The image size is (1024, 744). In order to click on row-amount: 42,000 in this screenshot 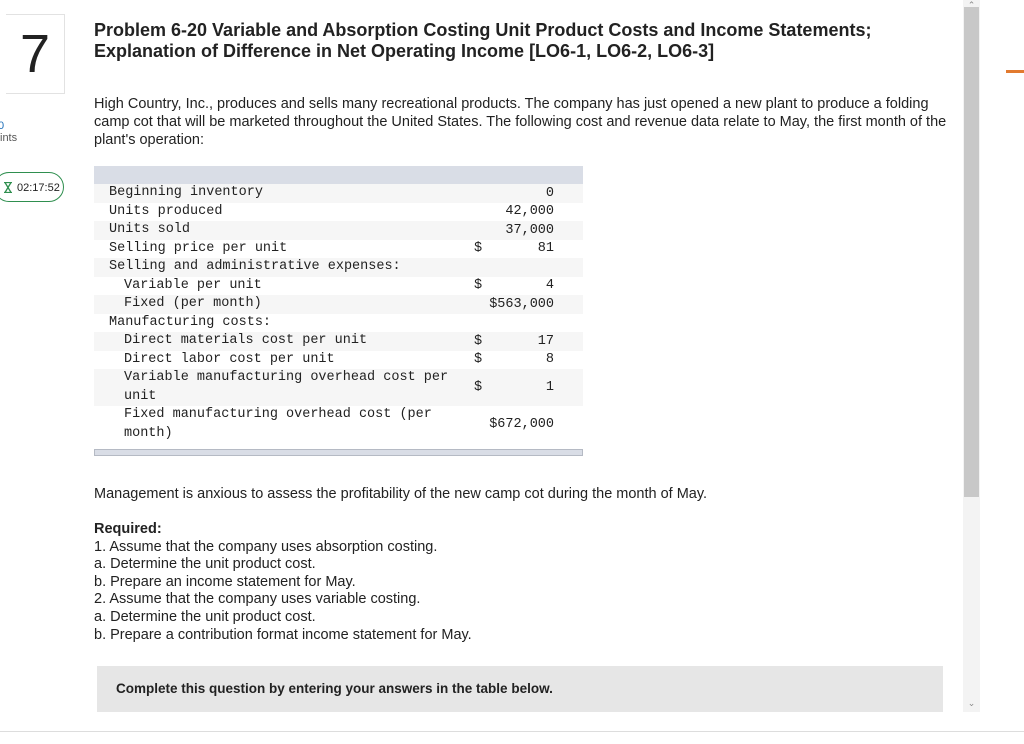, I will do `click(529, 212)`.